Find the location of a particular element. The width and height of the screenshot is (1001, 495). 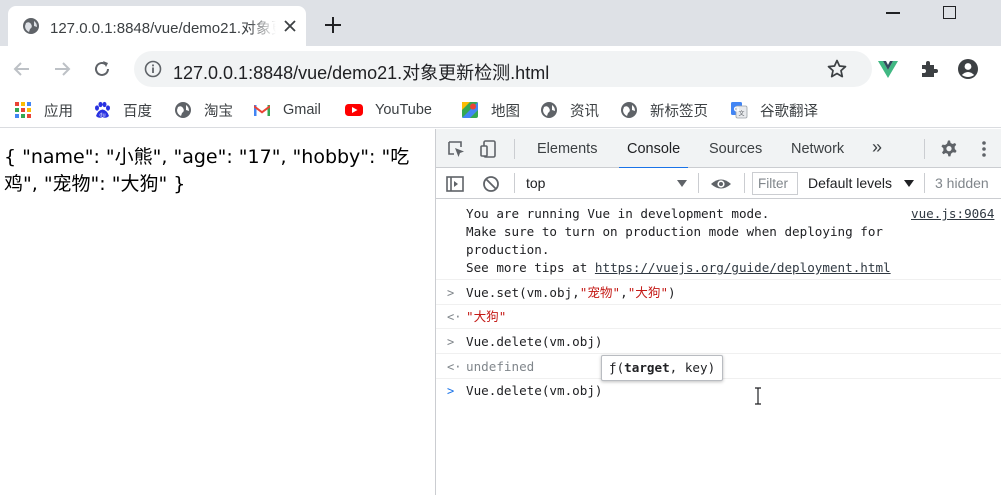

string-literal: "大狗" is located at coordinates (648, 292).